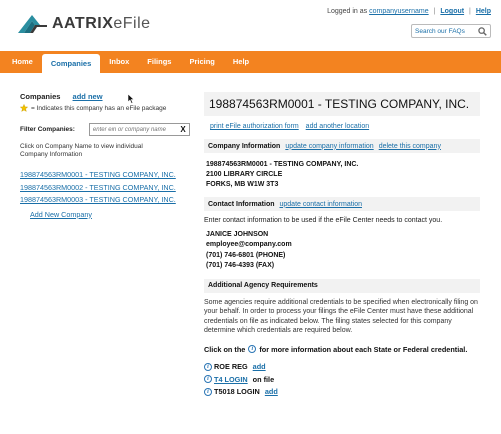  What do you see at coordinates (347, 11) in the screenshot?
I see `logged-in-label: Logged in as` at bounding box center [347, 11].